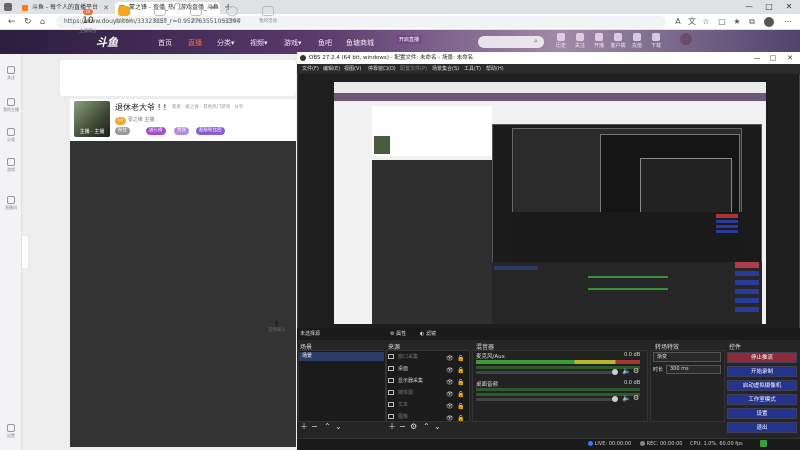 The width and height of the screenshot is (800, 450). I want to click on read-aloud-icon: A, so click(678, 22).